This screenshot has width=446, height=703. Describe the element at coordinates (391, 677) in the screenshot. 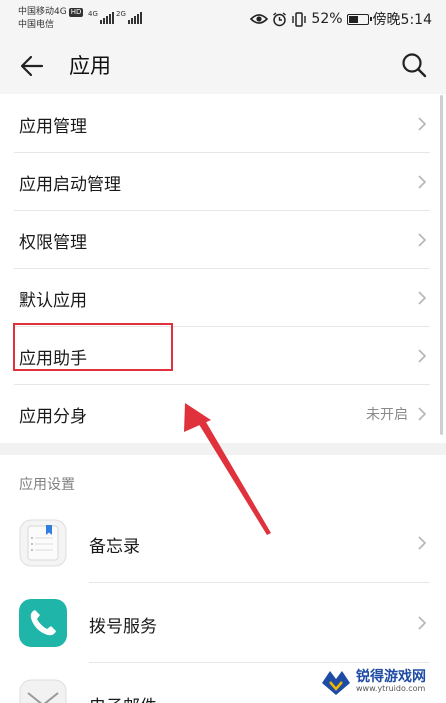

I see `watermark-title: 锐得游戏网` at that location.